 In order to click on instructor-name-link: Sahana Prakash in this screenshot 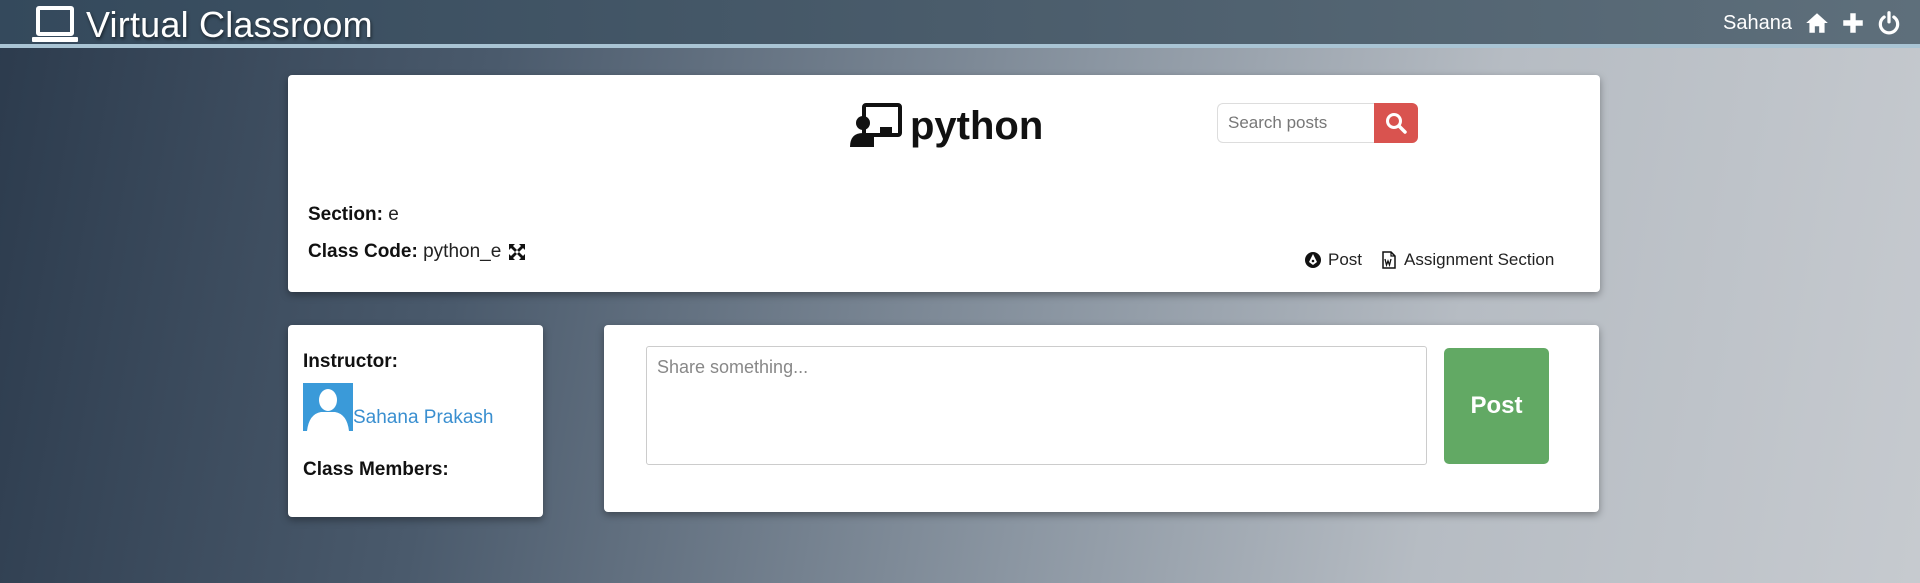, I will do `click(423, 418)`.